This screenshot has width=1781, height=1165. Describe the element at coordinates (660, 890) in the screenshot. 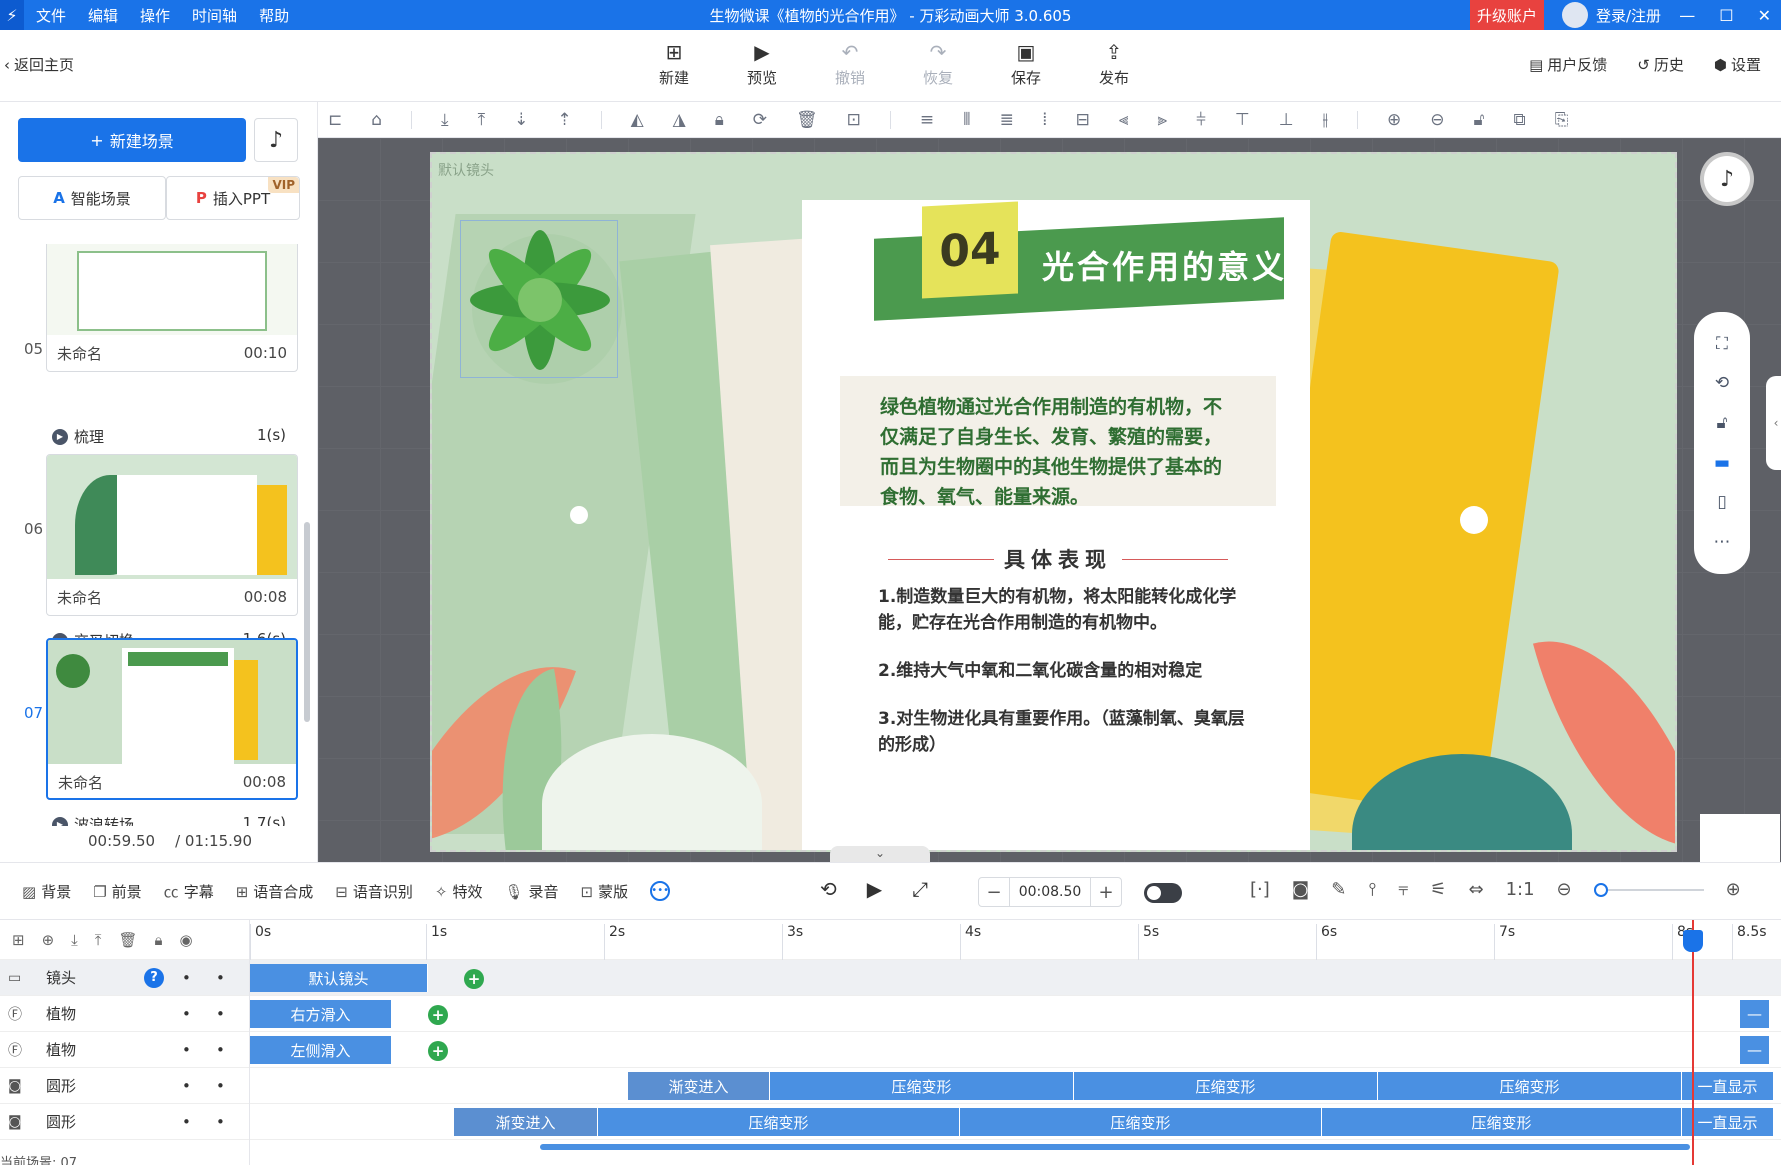

I see `more-icon: •••` at that location.